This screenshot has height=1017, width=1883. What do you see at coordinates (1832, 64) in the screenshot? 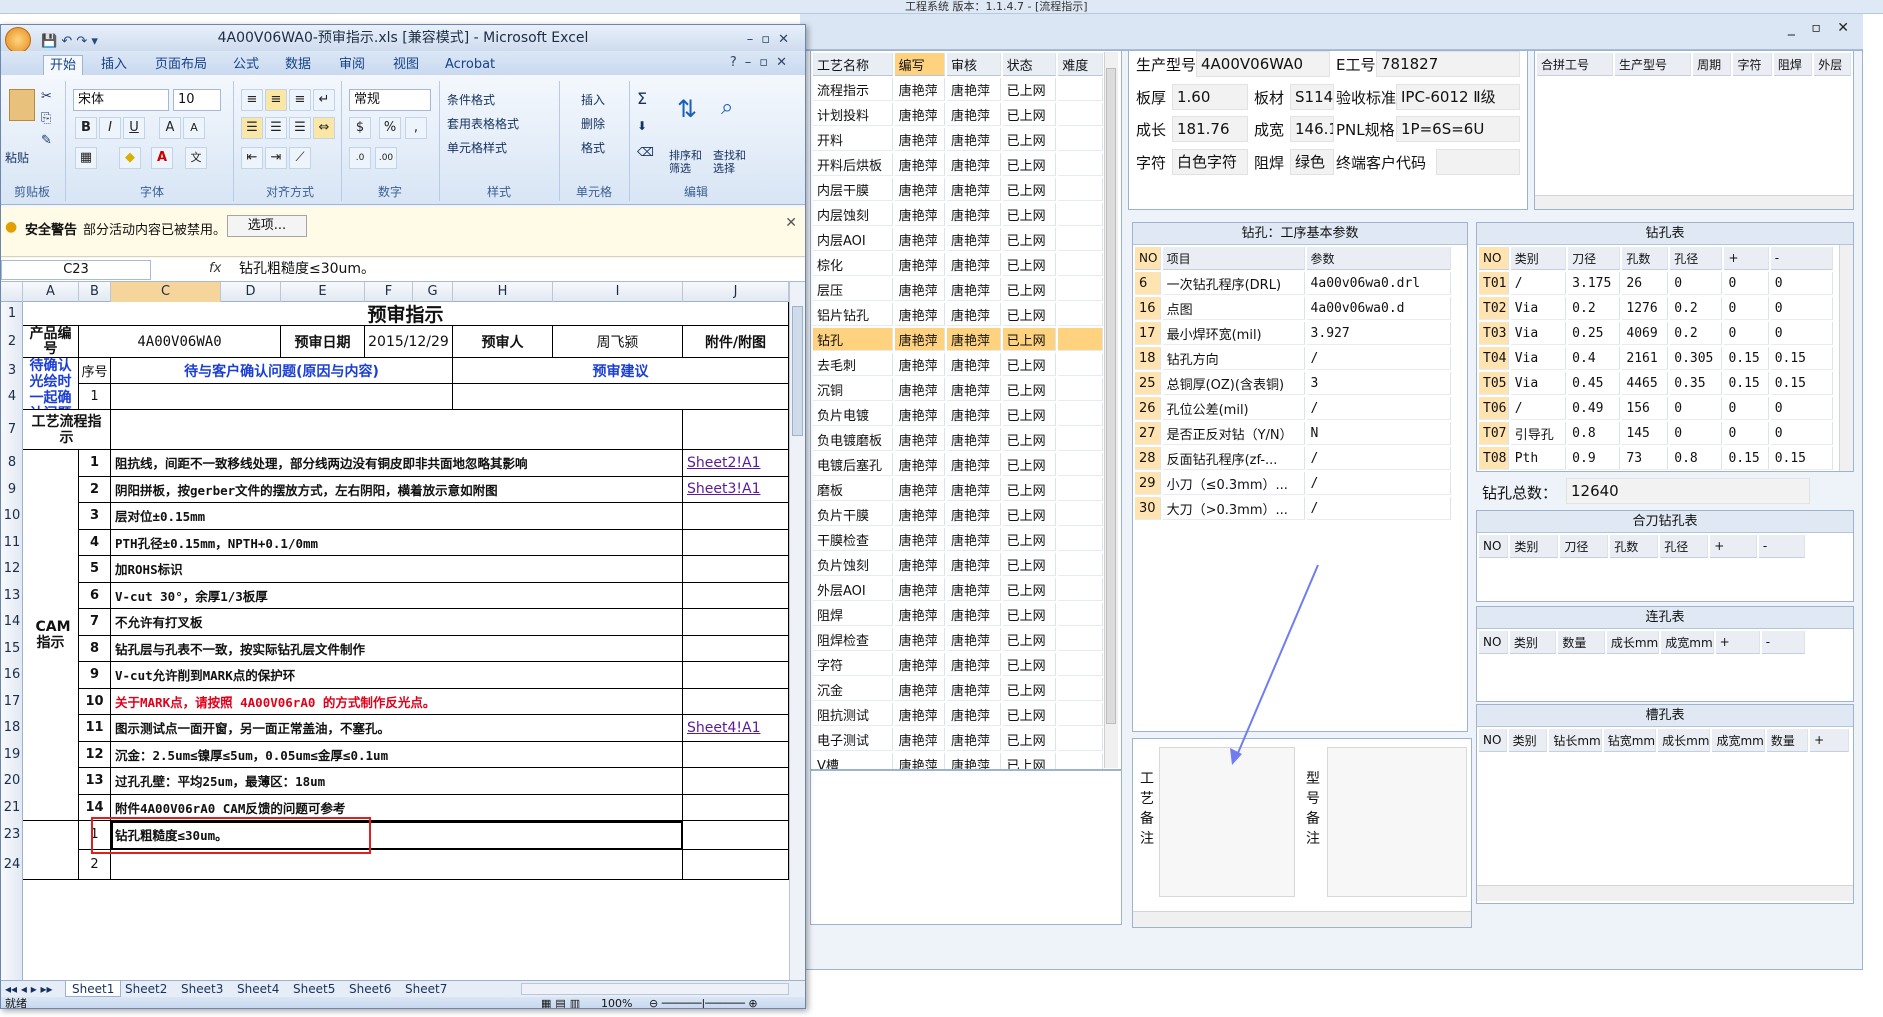
I see `col-merge-outer: 外层` at bounding box center [1832, 64].